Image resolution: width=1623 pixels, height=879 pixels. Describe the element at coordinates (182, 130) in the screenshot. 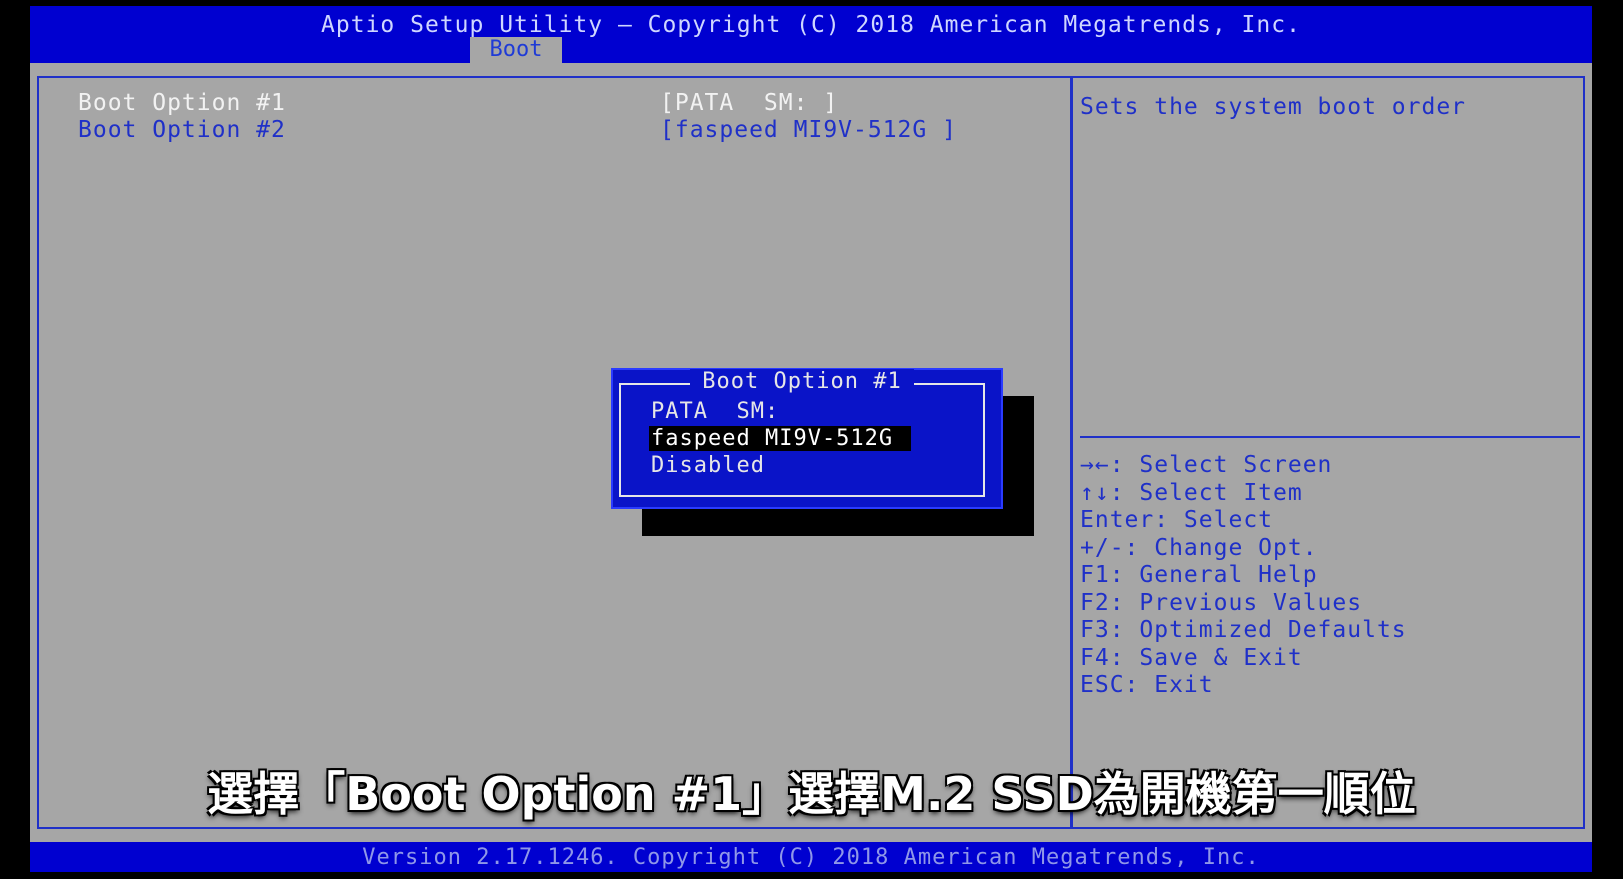

I see `boot-option-2: Boot Option #2` at that location.